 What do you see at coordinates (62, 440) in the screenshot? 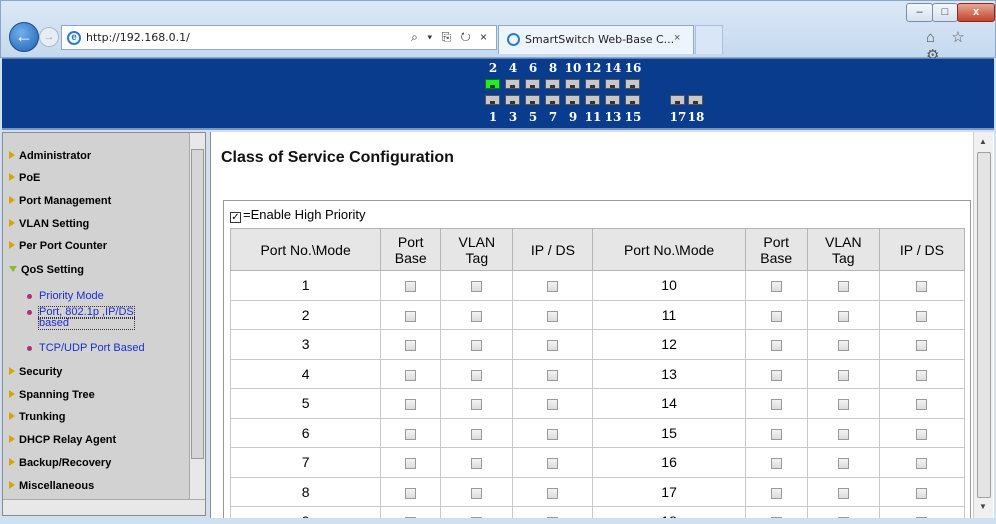
I see `sidebar-item-dhcp-relay-agent: DHCP Relay Agent` at bounding box center [62, 440].